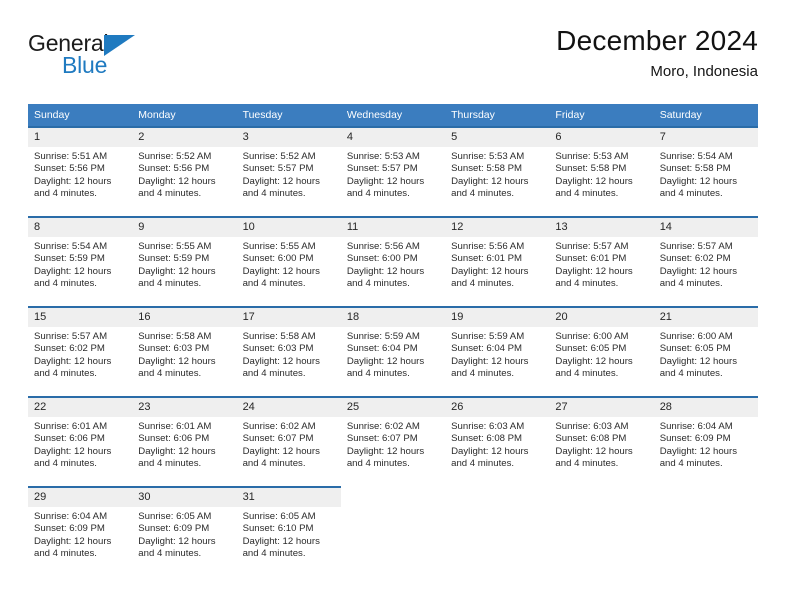 The width and height of the screenshot is (792, 612). What do you see at coordinates (488, 336) in the screenshot?
I see `sunrise-time: Sunrise: 5:59 AM` at bounding box center [488, 336].